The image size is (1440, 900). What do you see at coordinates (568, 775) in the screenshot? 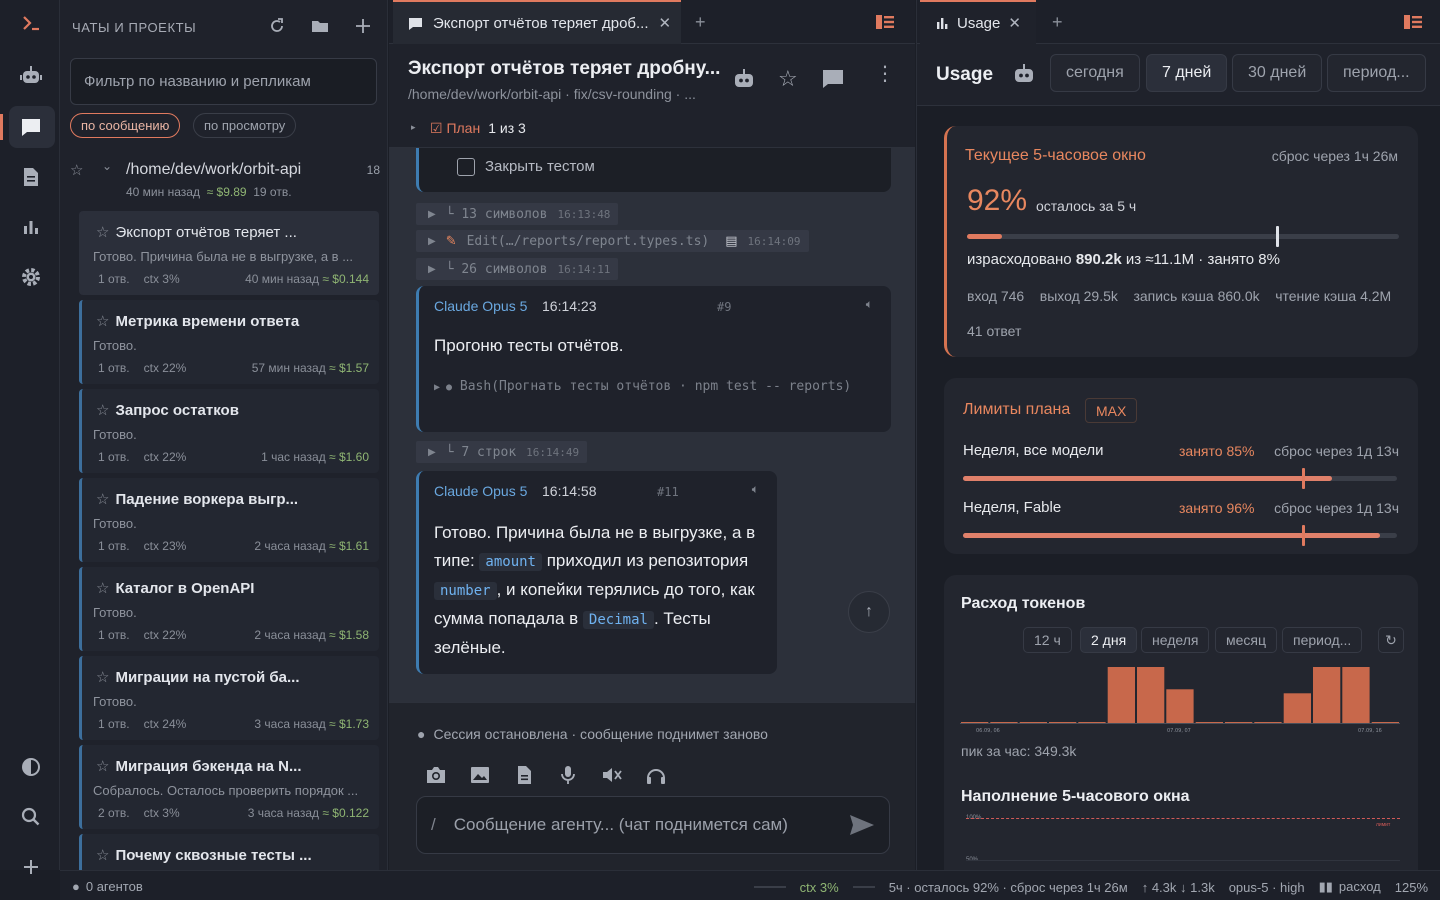
I see `microphone-icon` at bounding box center [568, 775].